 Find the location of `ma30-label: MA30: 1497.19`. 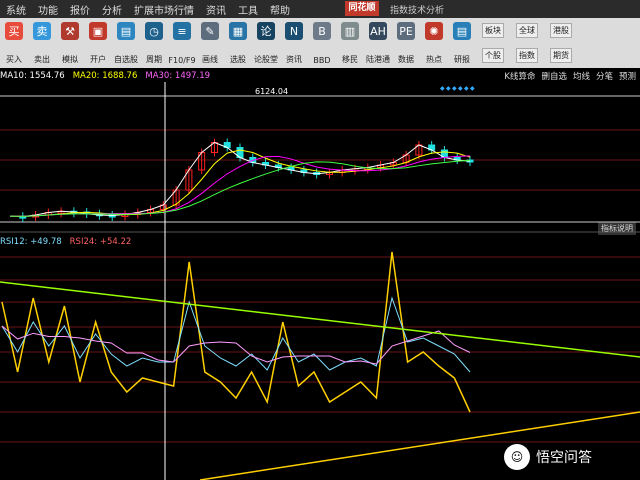

ma30-label: MA30: 1497.19 is located at coordinates (178, 76).